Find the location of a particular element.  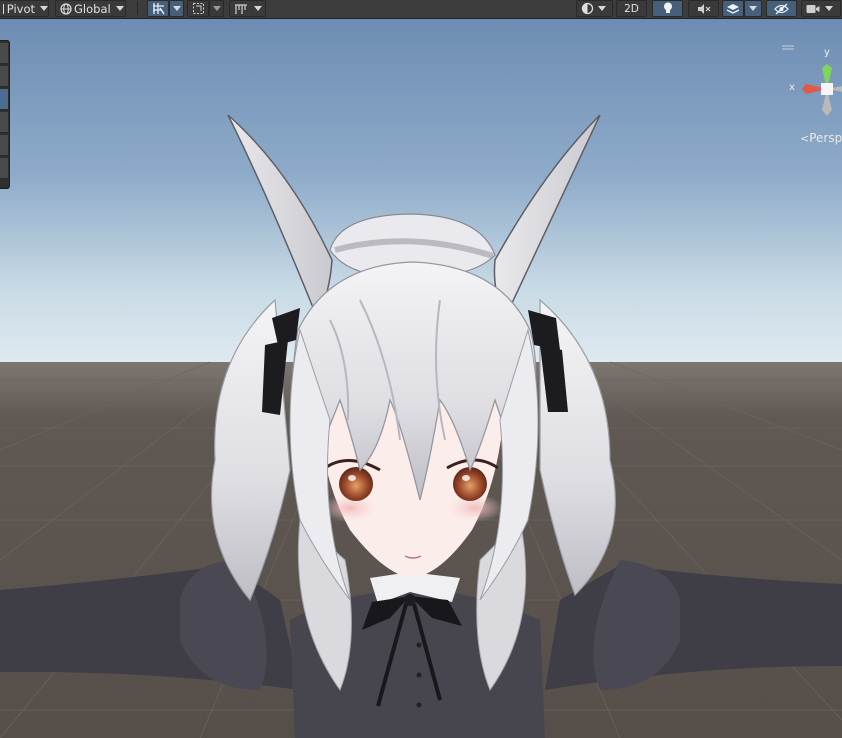

toolbar-divider is located at coordinates (137, 8).